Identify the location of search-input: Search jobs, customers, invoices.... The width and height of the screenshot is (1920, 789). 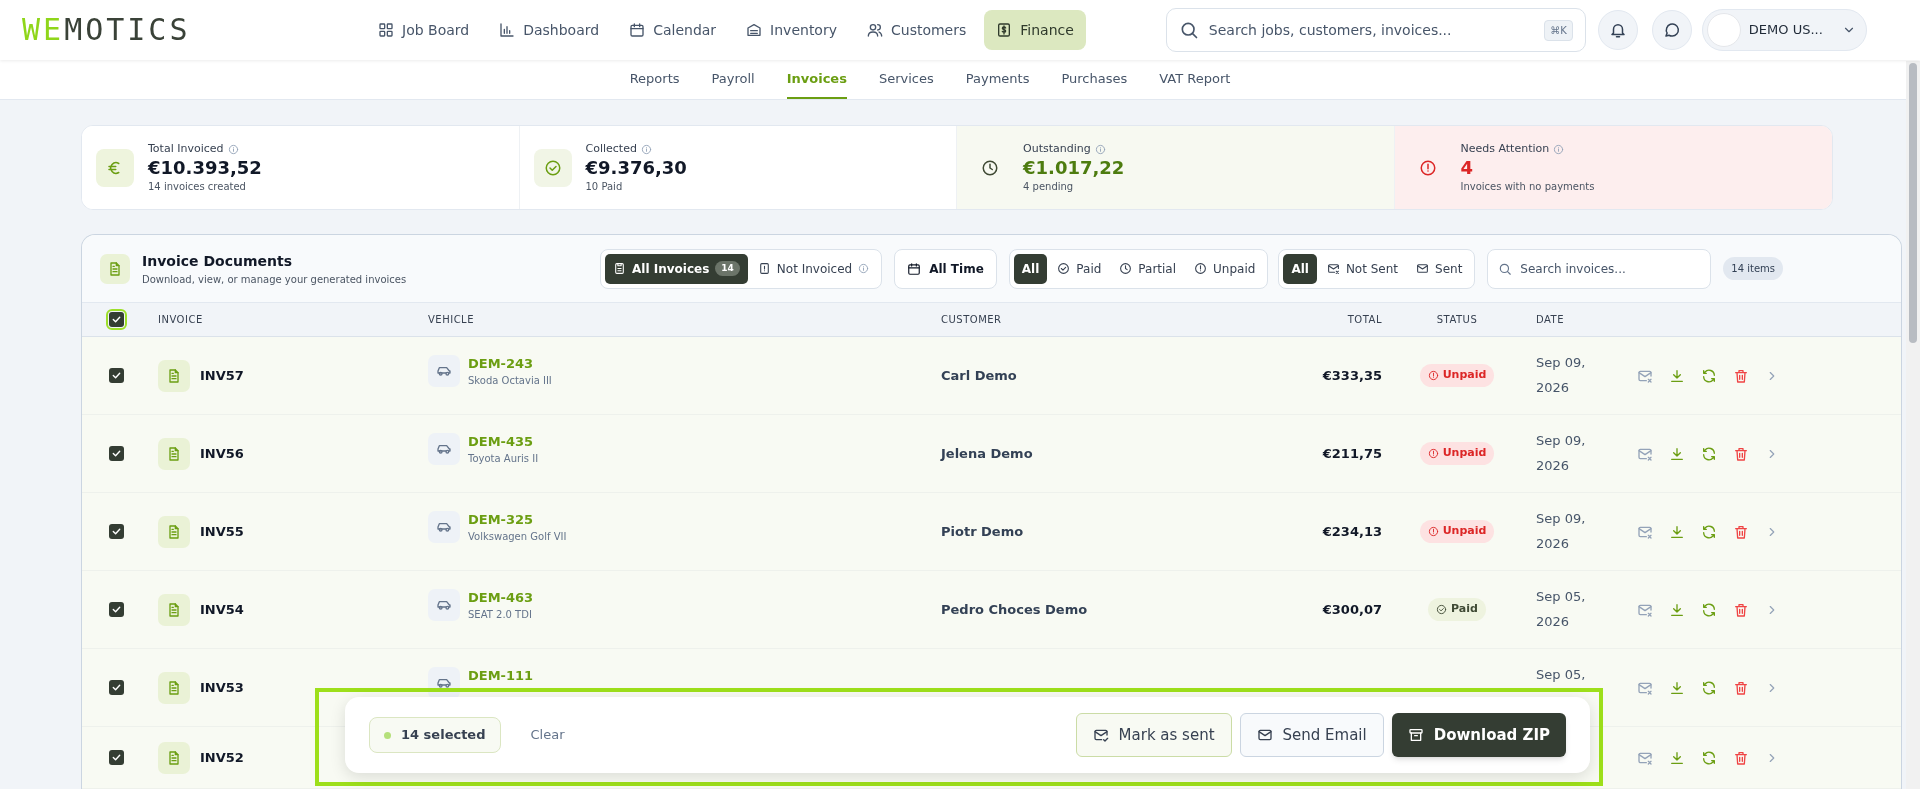
(1371, 30).